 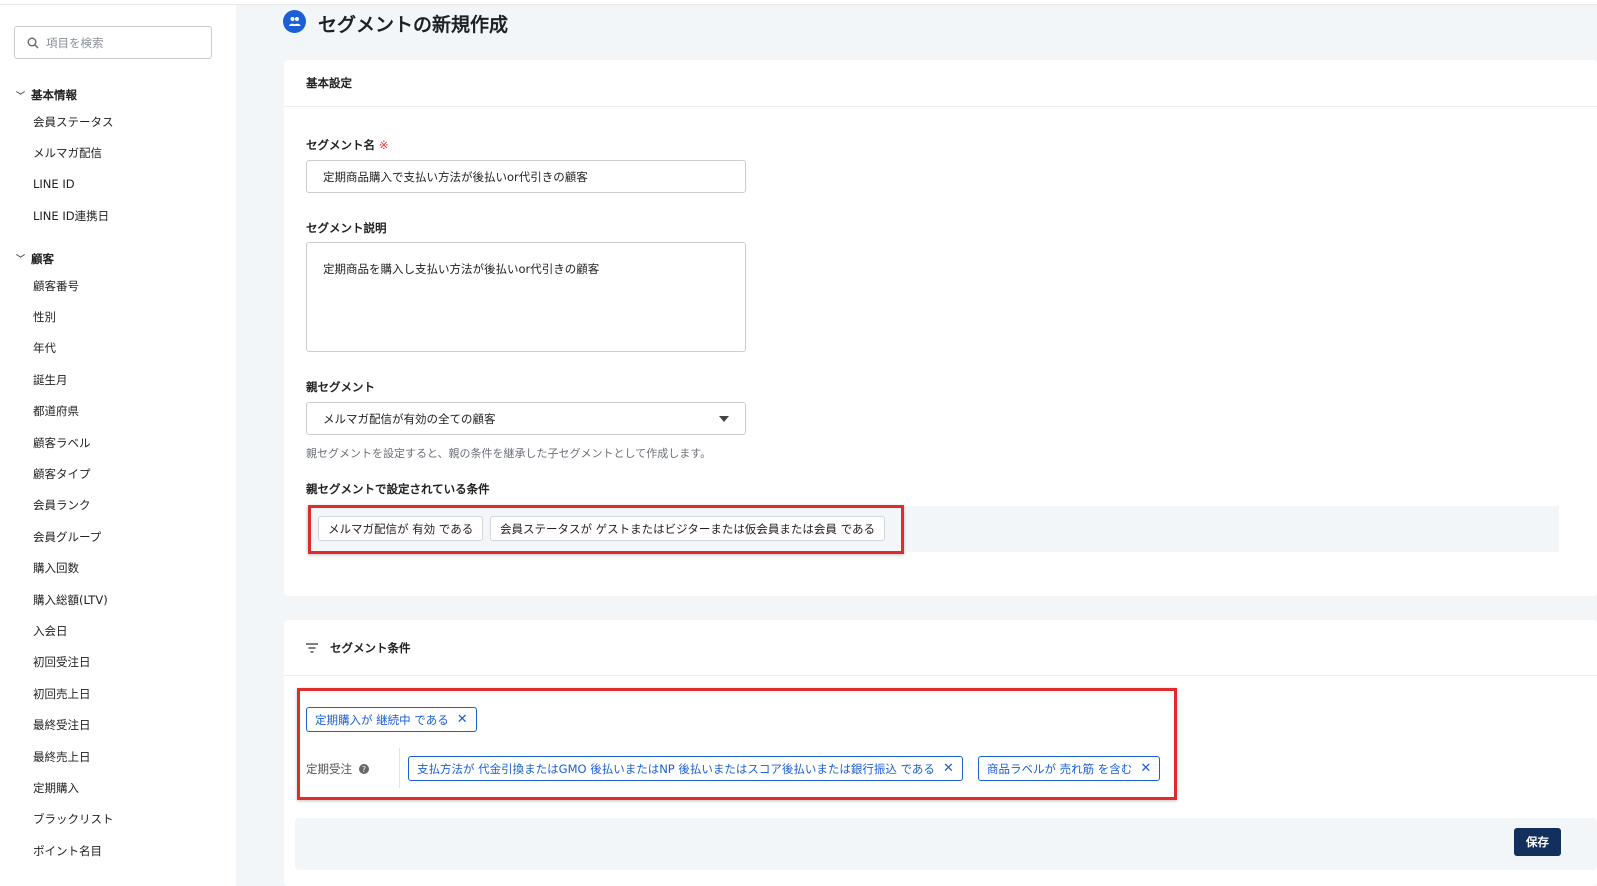 What do you see at coordinates (62, 757) in the screenshot?
I see `sidebar-item: 最終売上日` at bounding box center [62, 757].